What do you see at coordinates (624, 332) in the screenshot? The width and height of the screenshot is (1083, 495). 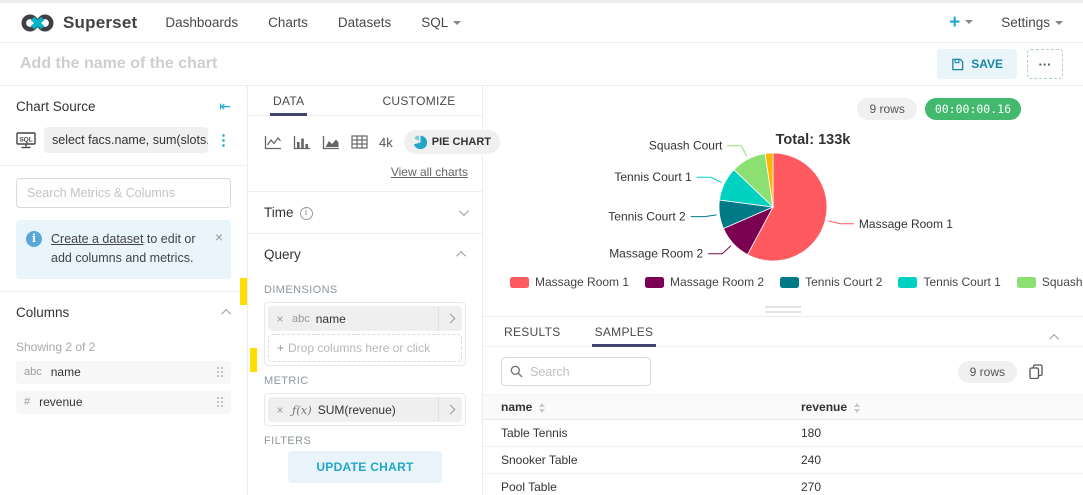 I see `tab-samples: SAMPLES` at bounding box center [624, 332].